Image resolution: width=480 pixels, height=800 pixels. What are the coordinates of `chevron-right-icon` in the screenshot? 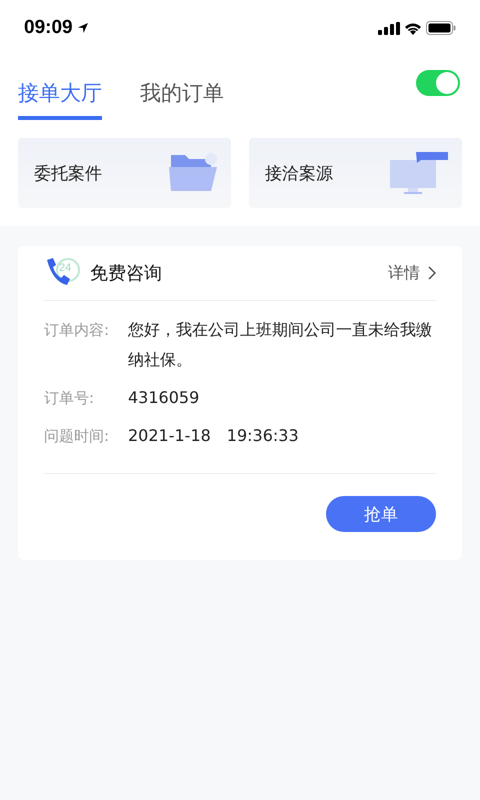 It's located at (432, 273).